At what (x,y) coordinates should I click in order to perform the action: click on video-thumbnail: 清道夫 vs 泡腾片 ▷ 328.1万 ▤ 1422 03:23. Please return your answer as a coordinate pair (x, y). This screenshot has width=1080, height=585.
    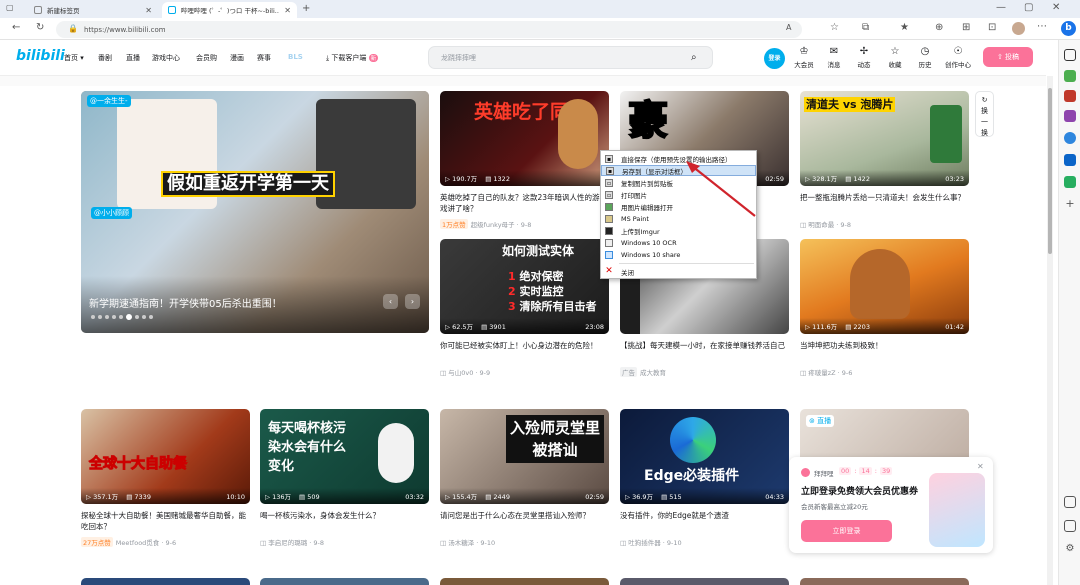
    Looking at the image, I should click on (884, 138).